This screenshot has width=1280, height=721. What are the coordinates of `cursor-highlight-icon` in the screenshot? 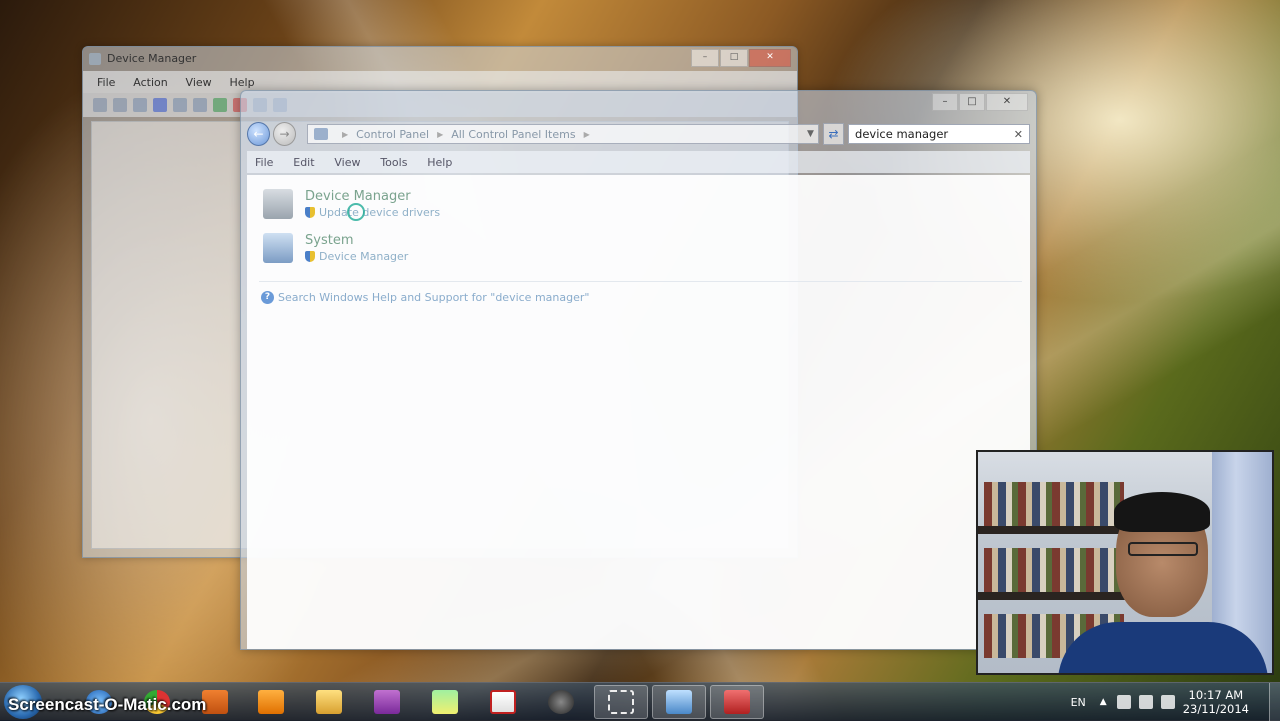 It's located at (356, 212).